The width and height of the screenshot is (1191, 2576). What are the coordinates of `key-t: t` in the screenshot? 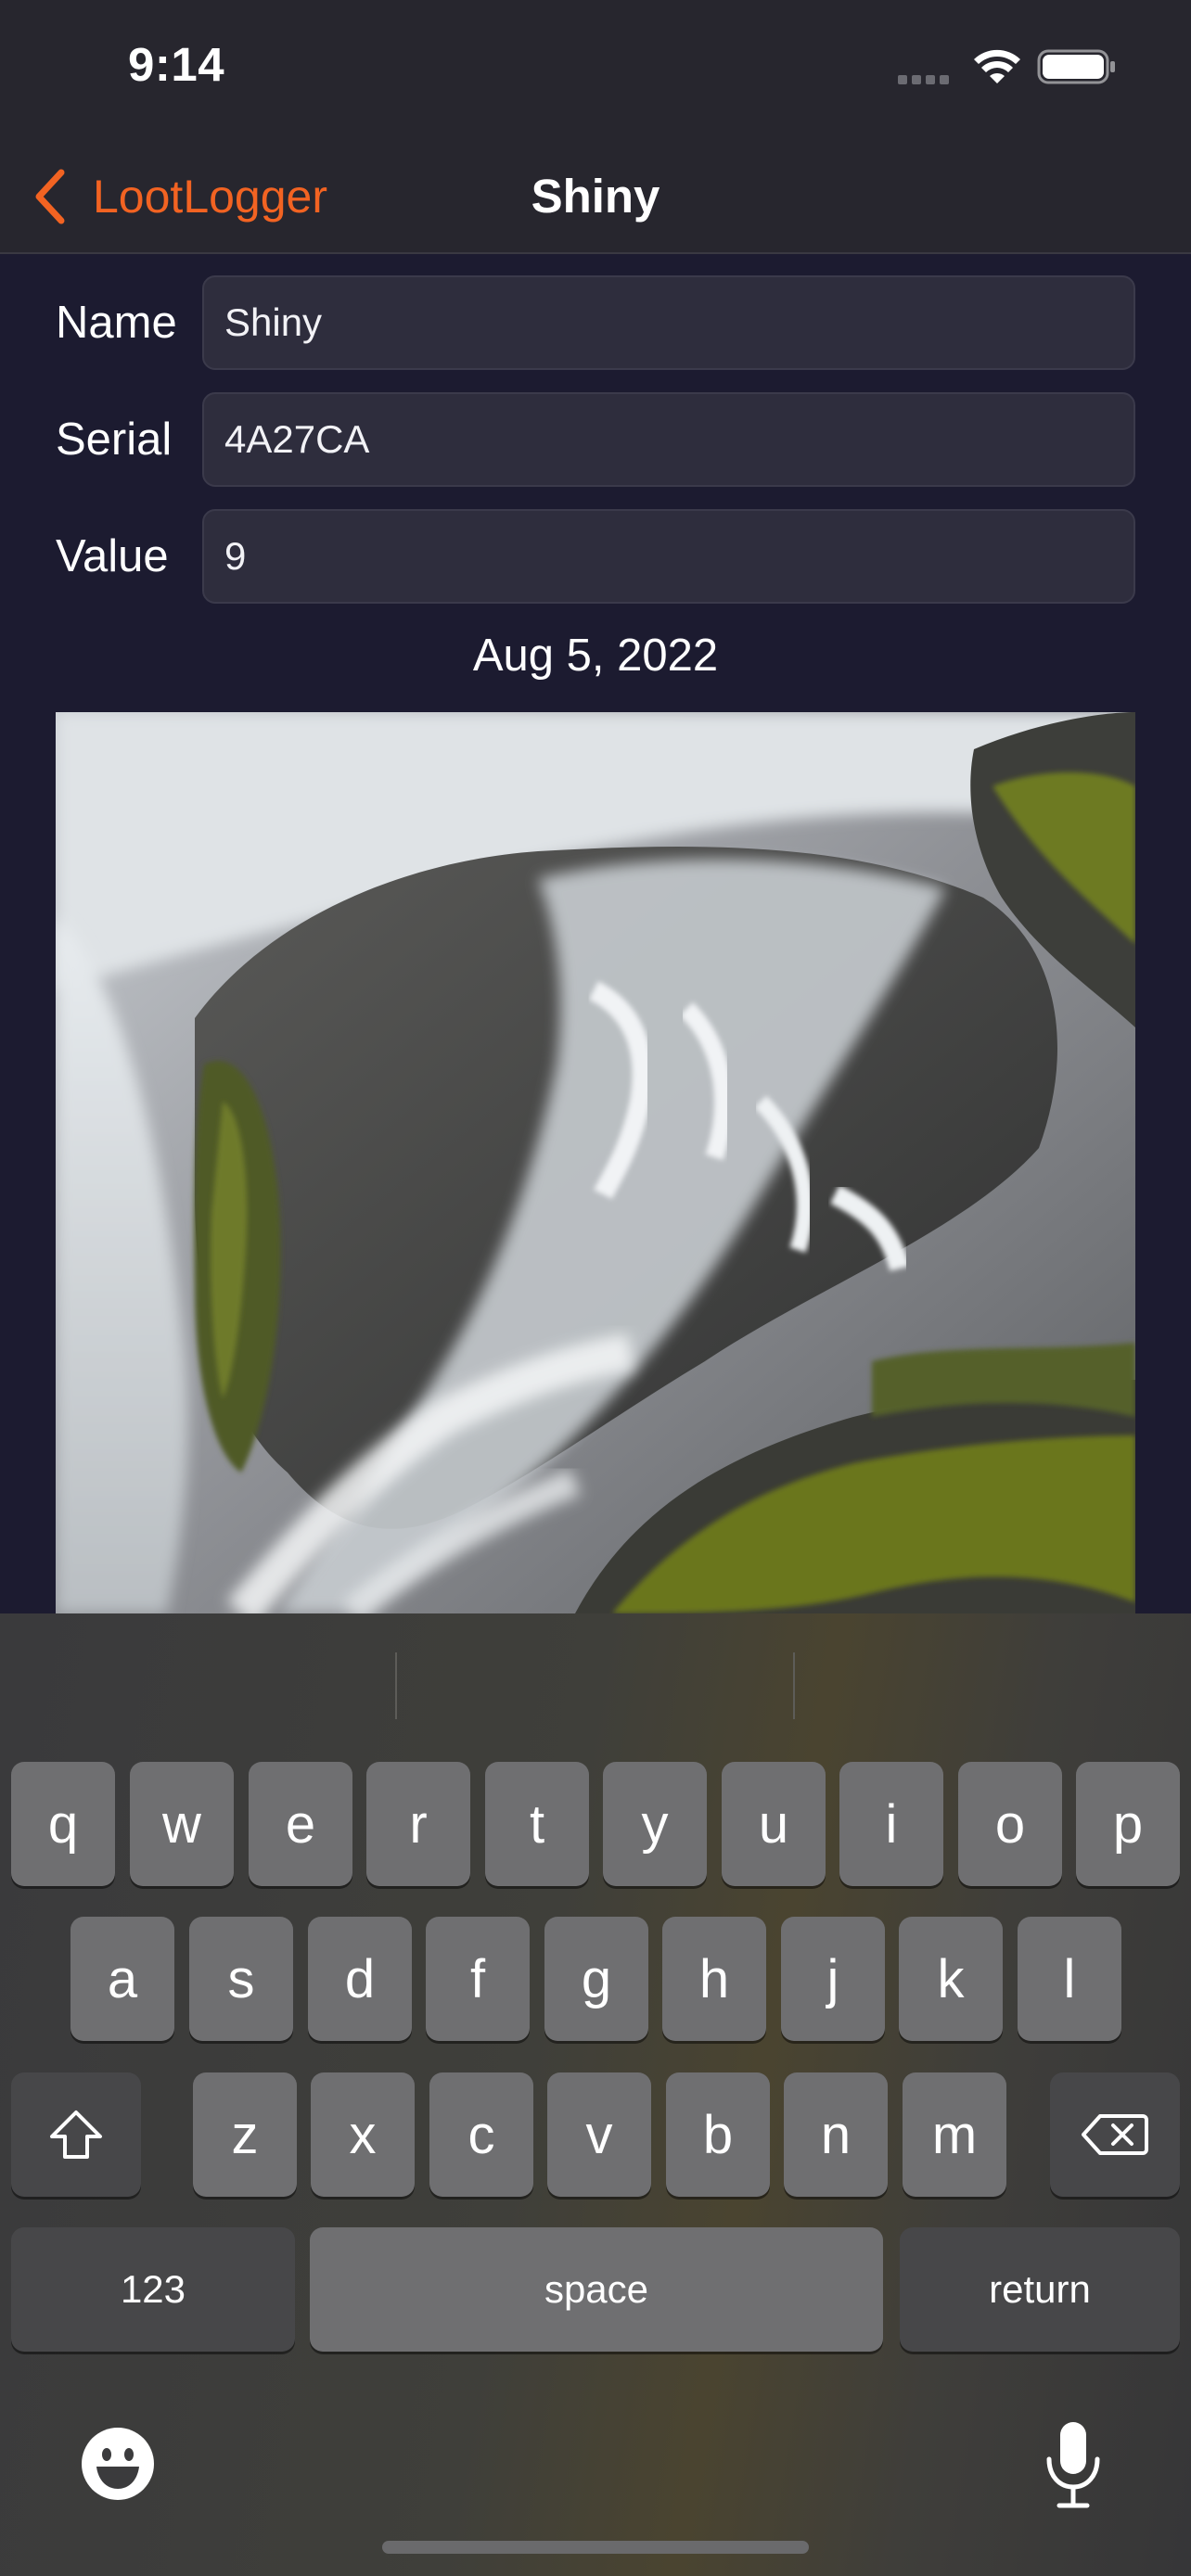 It's located at (537, 1824).